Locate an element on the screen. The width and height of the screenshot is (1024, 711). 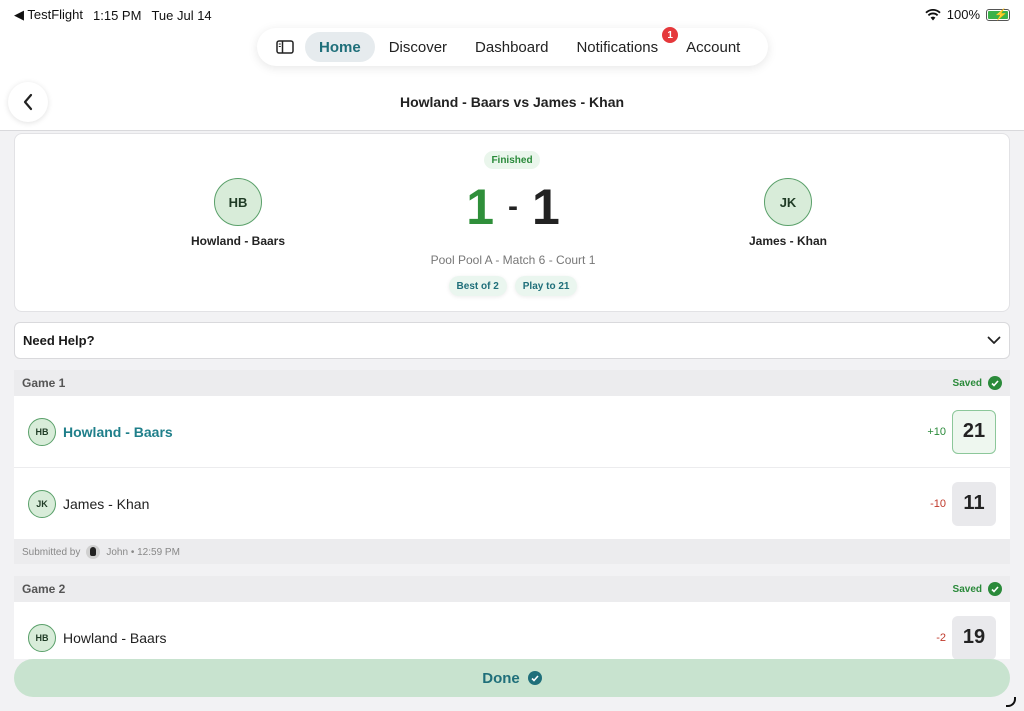
submitted-info: John • 12:59 PM is located at coordinates (143, 552).